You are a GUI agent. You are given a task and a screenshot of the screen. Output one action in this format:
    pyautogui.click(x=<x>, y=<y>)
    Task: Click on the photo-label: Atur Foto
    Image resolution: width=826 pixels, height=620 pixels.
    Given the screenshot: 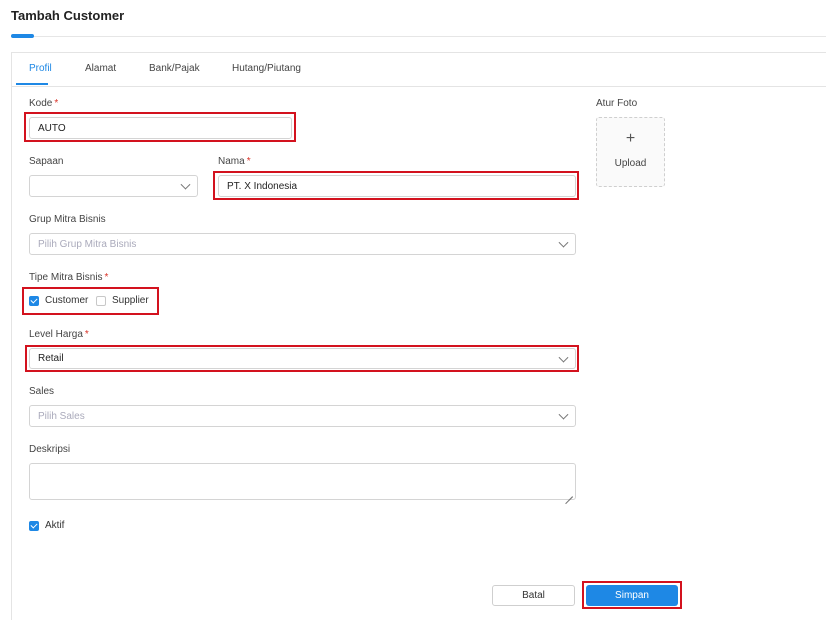 What is the action you would take?
    pyautogui.click(x=617, y=103)
    